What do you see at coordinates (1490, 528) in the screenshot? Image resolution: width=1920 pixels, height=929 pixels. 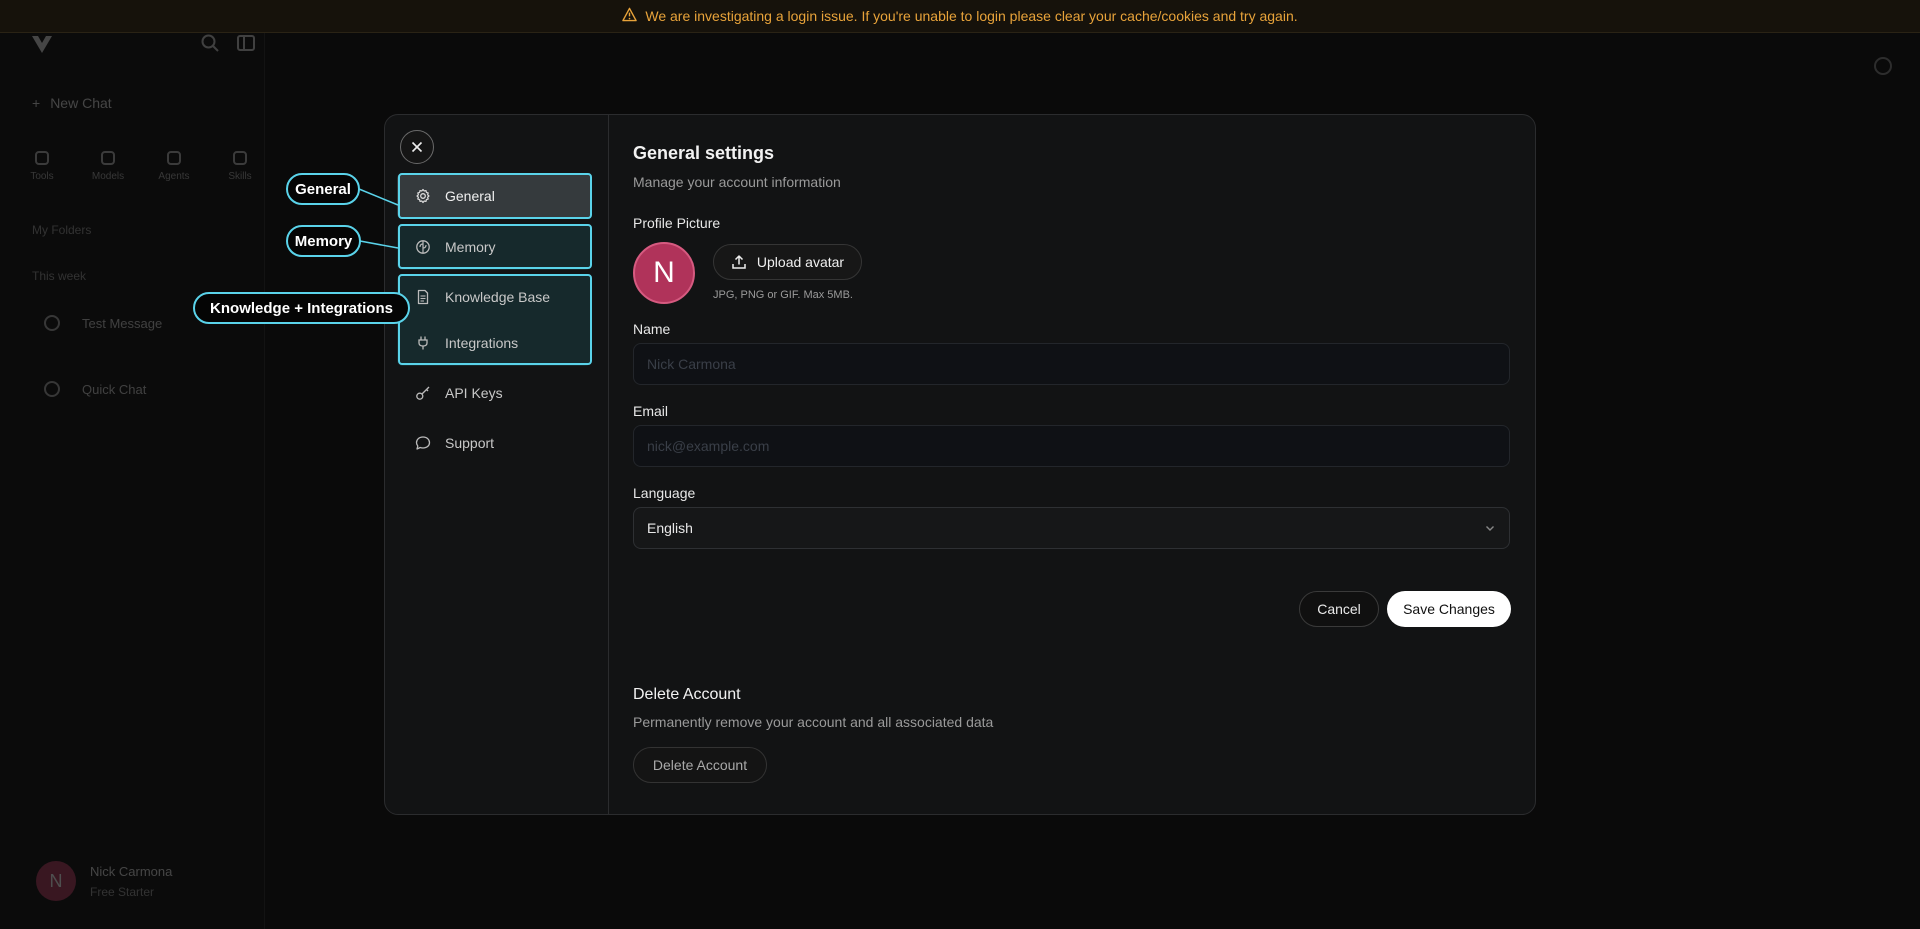 I see `chevron-down-icon` at bounding box center [1490, 528].